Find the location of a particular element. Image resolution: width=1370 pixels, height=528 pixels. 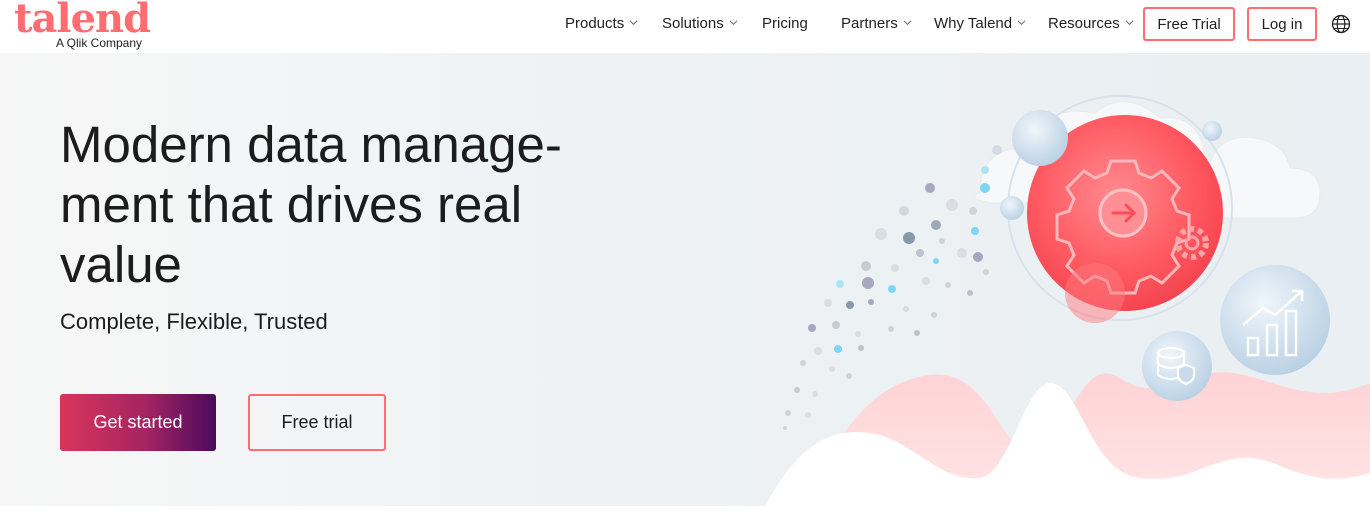

nav-partners: Partners is located at coordinates (876, 23).